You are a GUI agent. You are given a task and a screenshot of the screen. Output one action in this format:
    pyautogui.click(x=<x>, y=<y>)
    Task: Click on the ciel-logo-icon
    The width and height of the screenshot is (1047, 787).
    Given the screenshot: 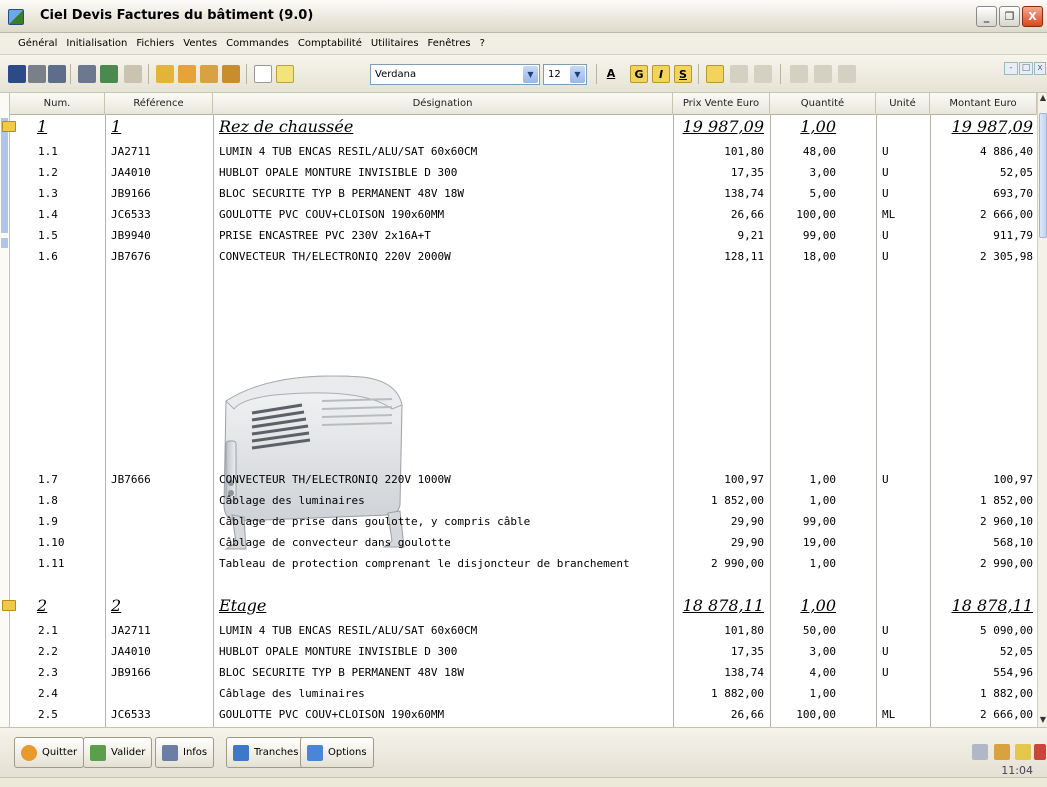 What is the action you would take?
    pyautogui.click(x=16, y=17)
    